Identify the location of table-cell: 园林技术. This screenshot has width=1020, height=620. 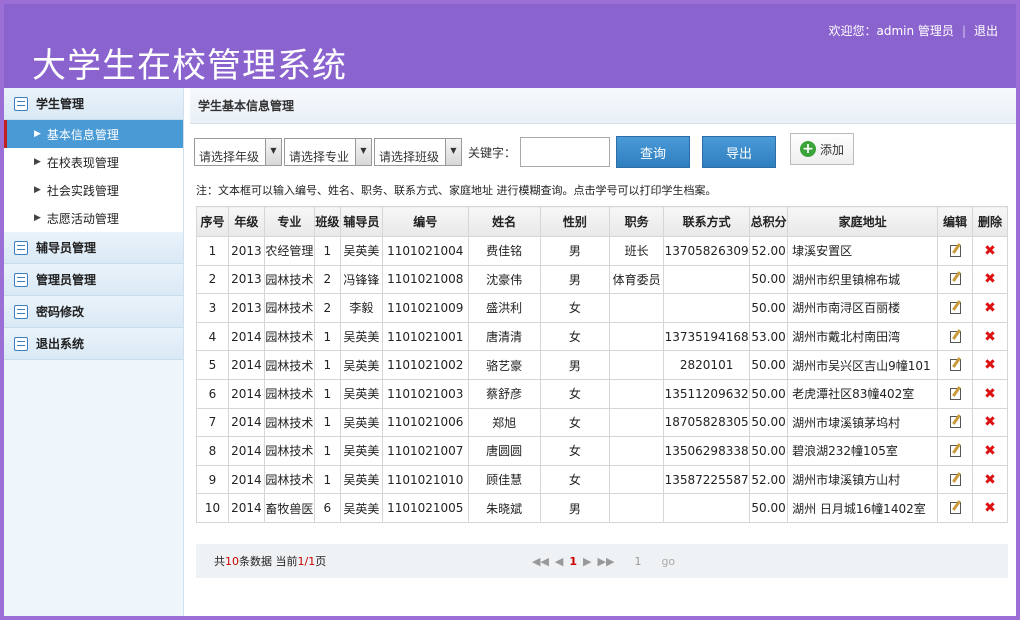
(289, 365).